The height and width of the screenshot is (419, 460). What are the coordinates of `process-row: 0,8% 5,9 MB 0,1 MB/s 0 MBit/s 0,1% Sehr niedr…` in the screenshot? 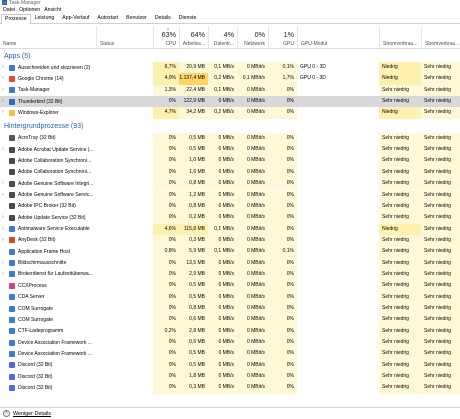 It's located at (230, 252).